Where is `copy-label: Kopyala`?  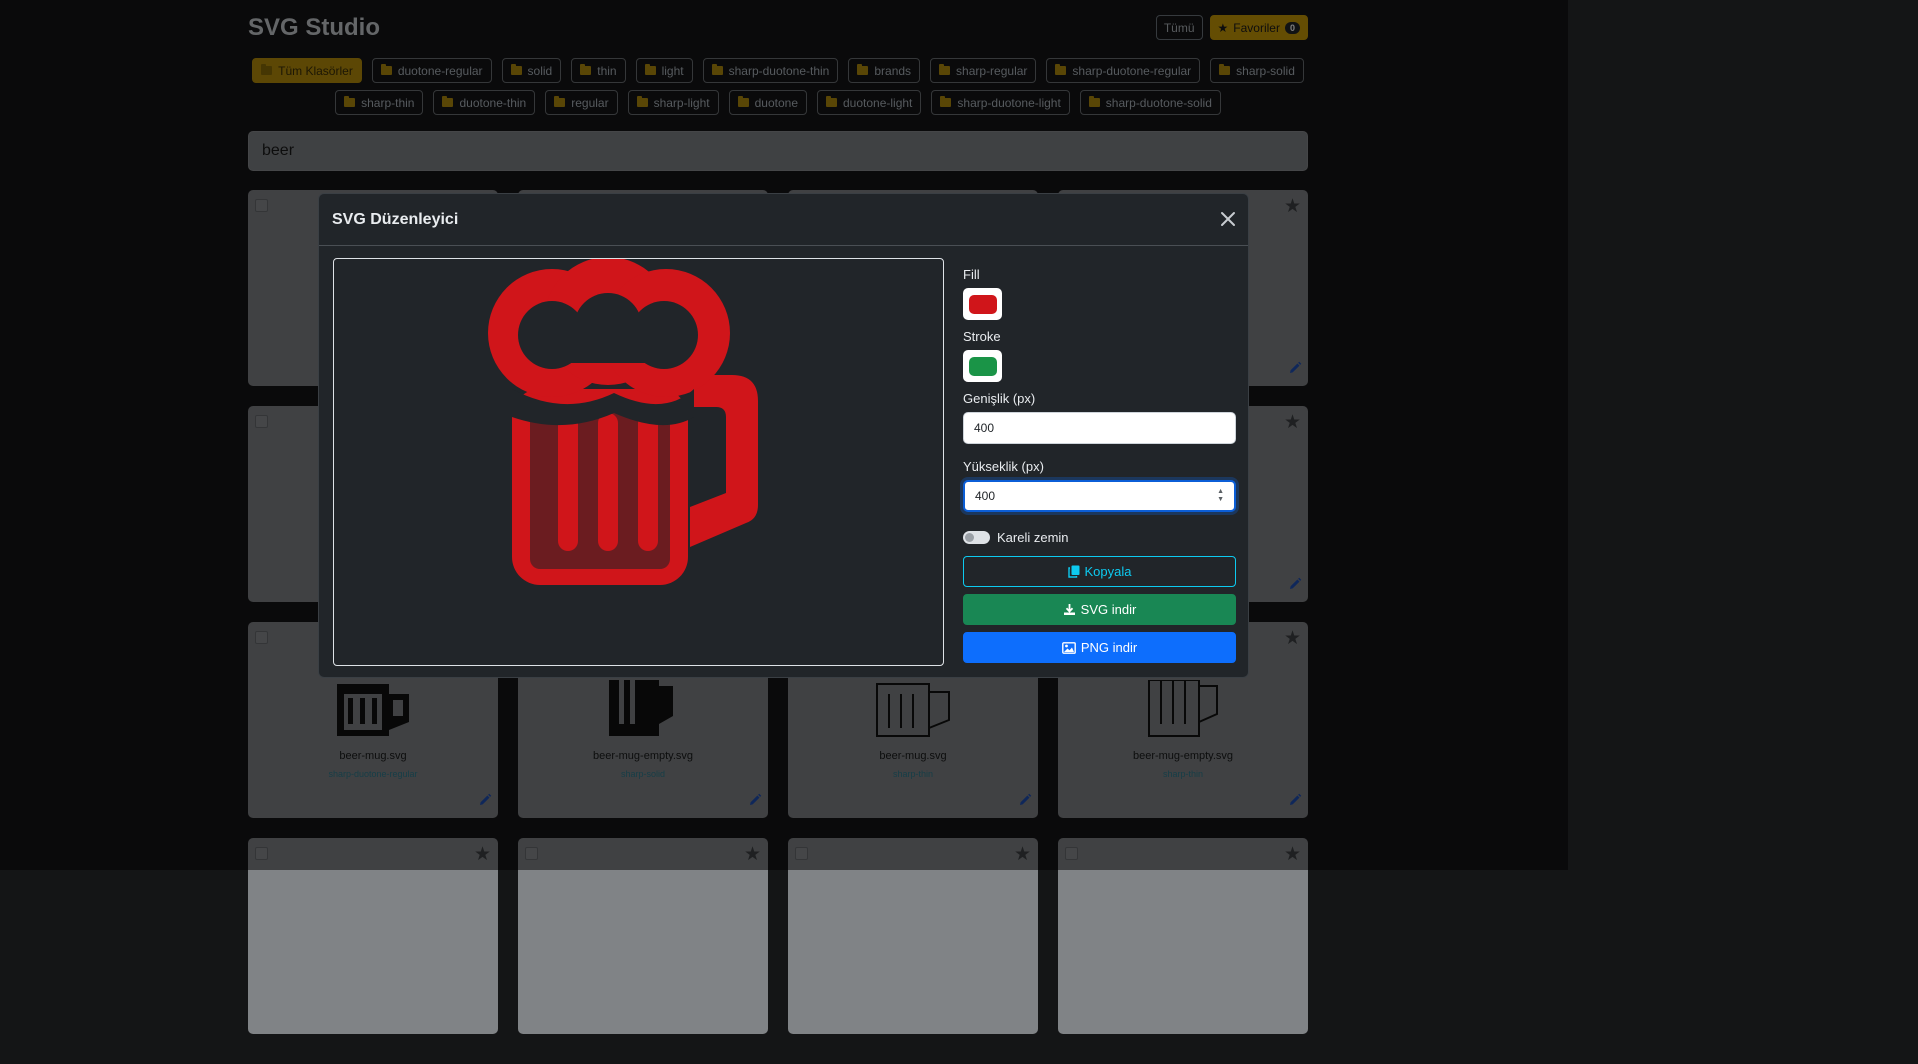 copy-label: Kopyala is located at coordinates (1108, 571).